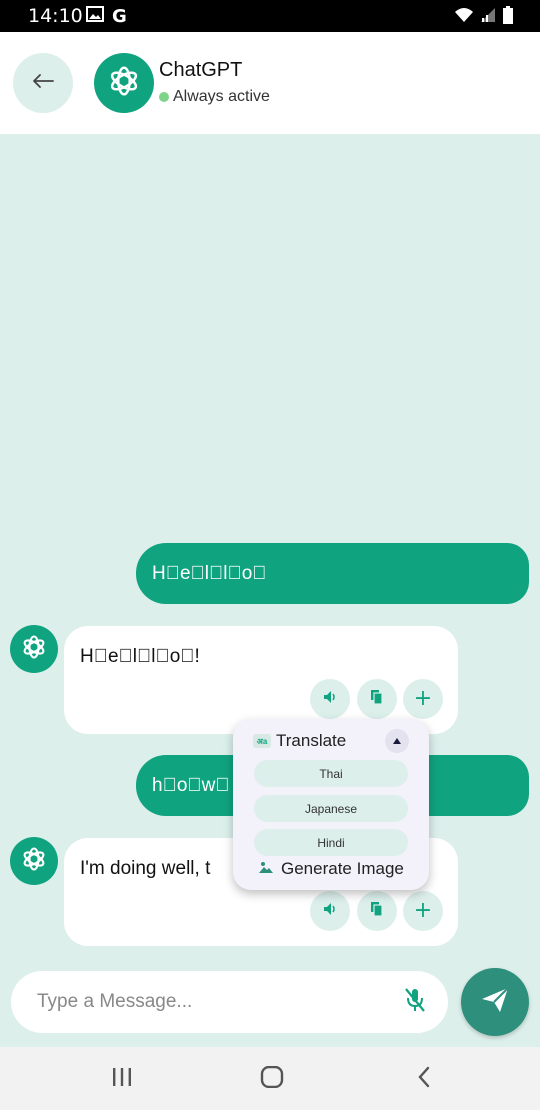 The width and height of the screenshot is (540, 1110). Describe the element at coordinates (221, 96) in the screenshot. I see `status-text: Always active` at that location.